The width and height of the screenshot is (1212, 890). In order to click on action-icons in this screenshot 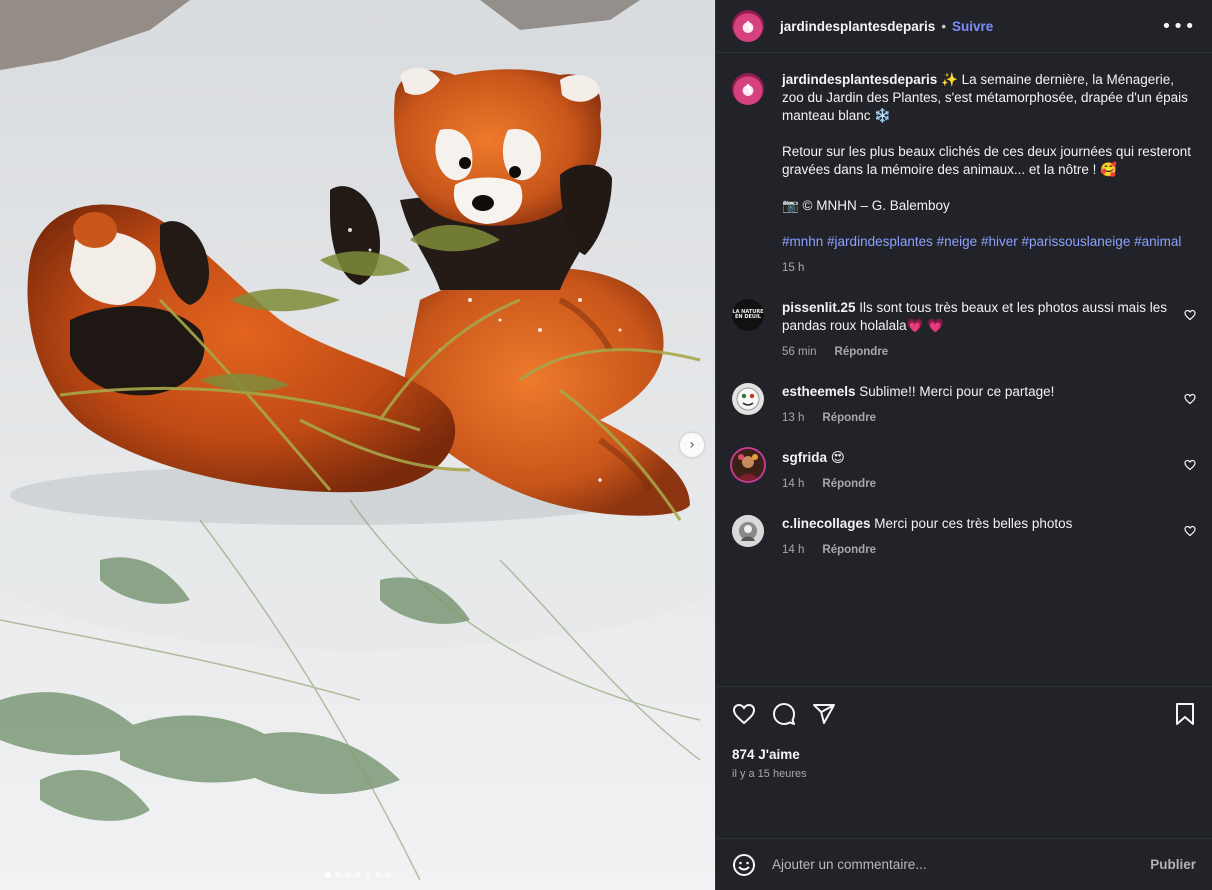, I will do `click(964, 714)`.